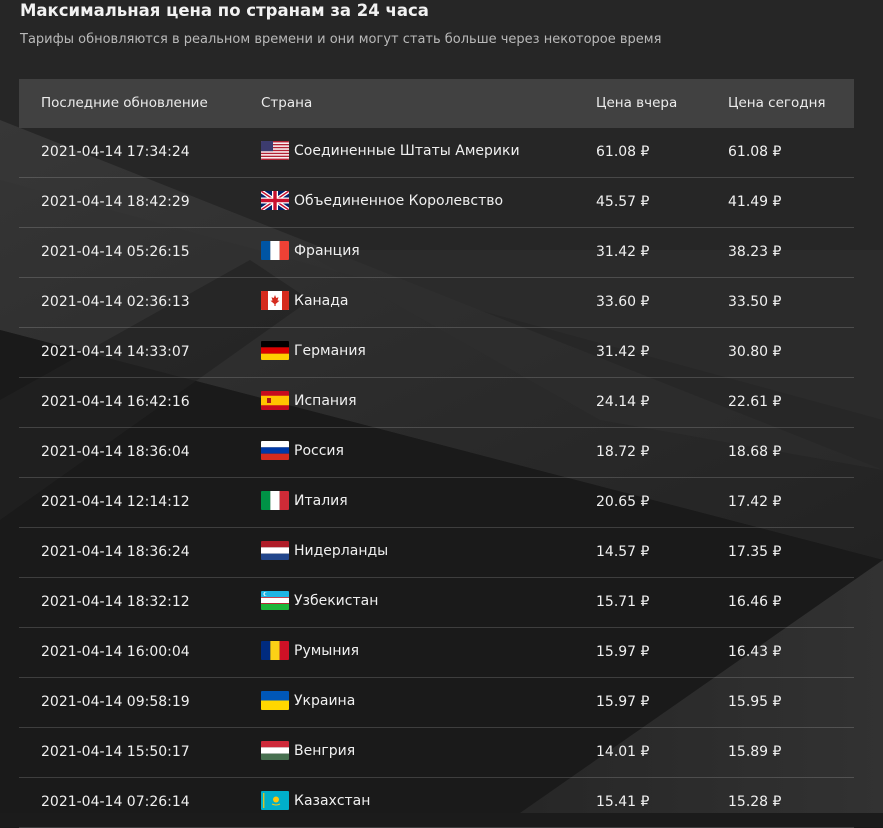  Describe the element at coordinates (275, 500) in the screenshot. I see `it-flag-icon` at that location.